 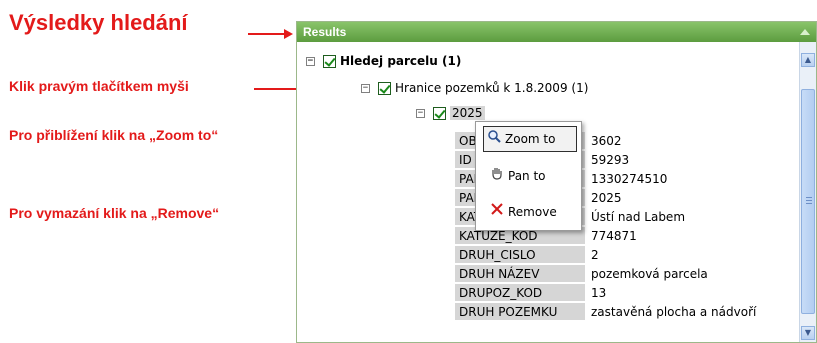 I want to click on attribute-value: 3602, so click(x=606, y=140).